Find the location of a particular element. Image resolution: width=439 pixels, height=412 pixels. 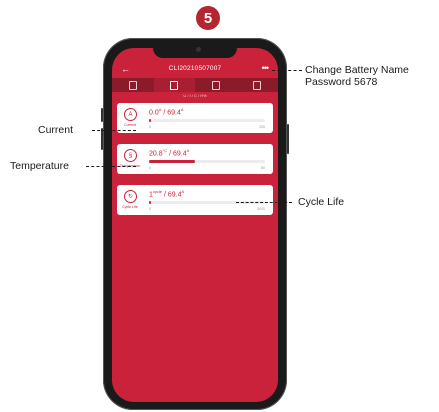

callout-text: Change Battery Name is located at coordinates (357, 70).